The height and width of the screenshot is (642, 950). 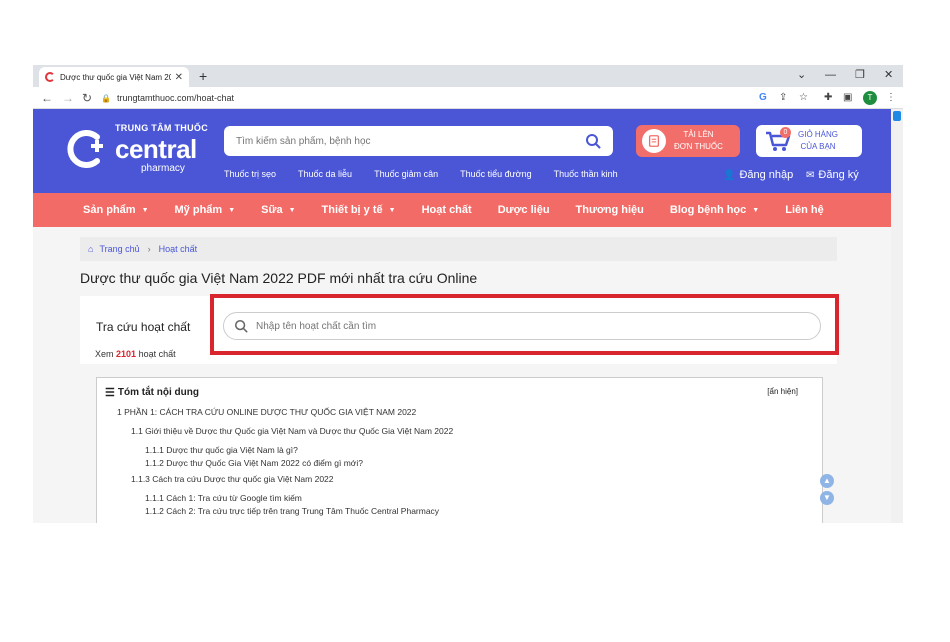 I want to click on logo-top-text: TRUNG TÂM THUỐC, so click(x=161, y=128).